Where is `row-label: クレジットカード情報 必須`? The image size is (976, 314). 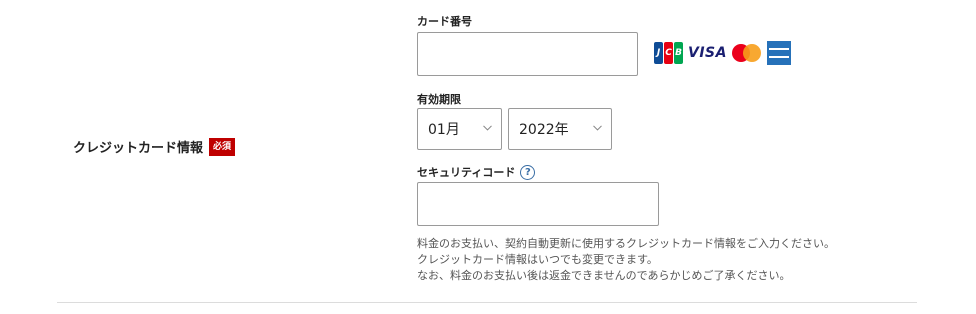 row-label: クレジットカード情報 必須 is located at coordinates (154, 146).